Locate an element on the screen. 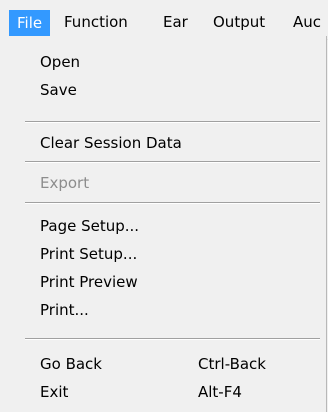 The height and width of the screenshot is (412, 328). menu-item-save-label: Save is located at coordinates (58, 90).